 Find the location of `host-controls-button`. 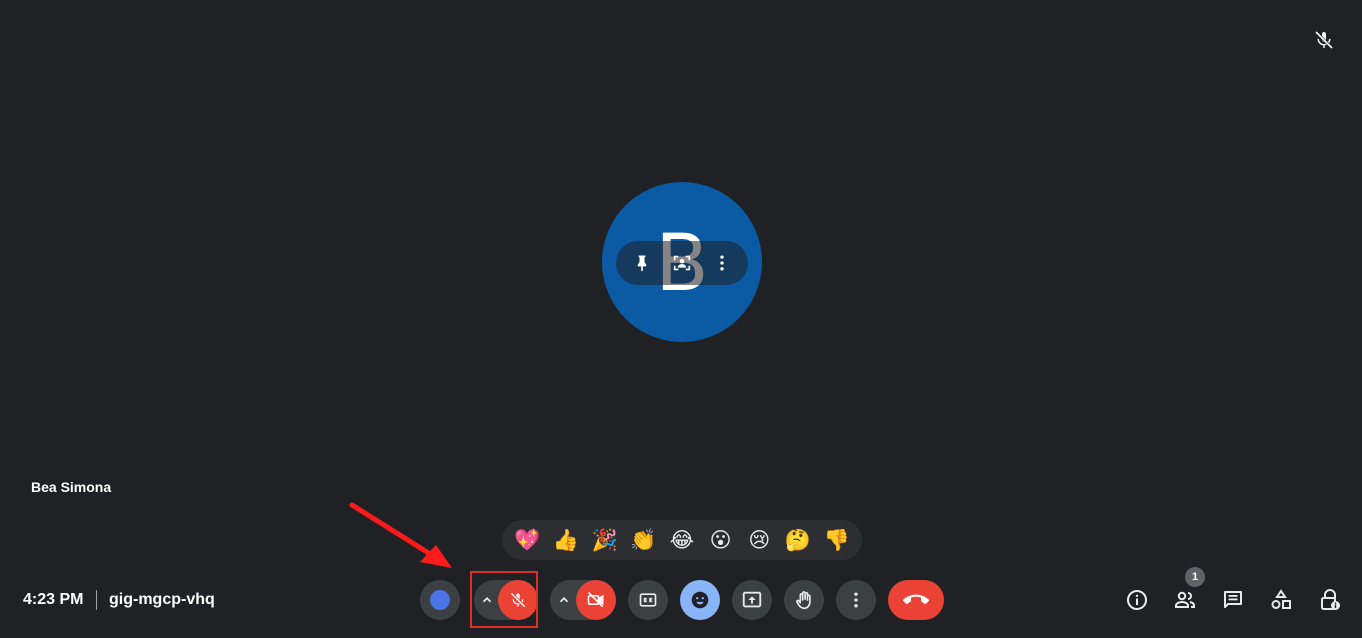

host-controls-button is located at coordinates (1330, 600).